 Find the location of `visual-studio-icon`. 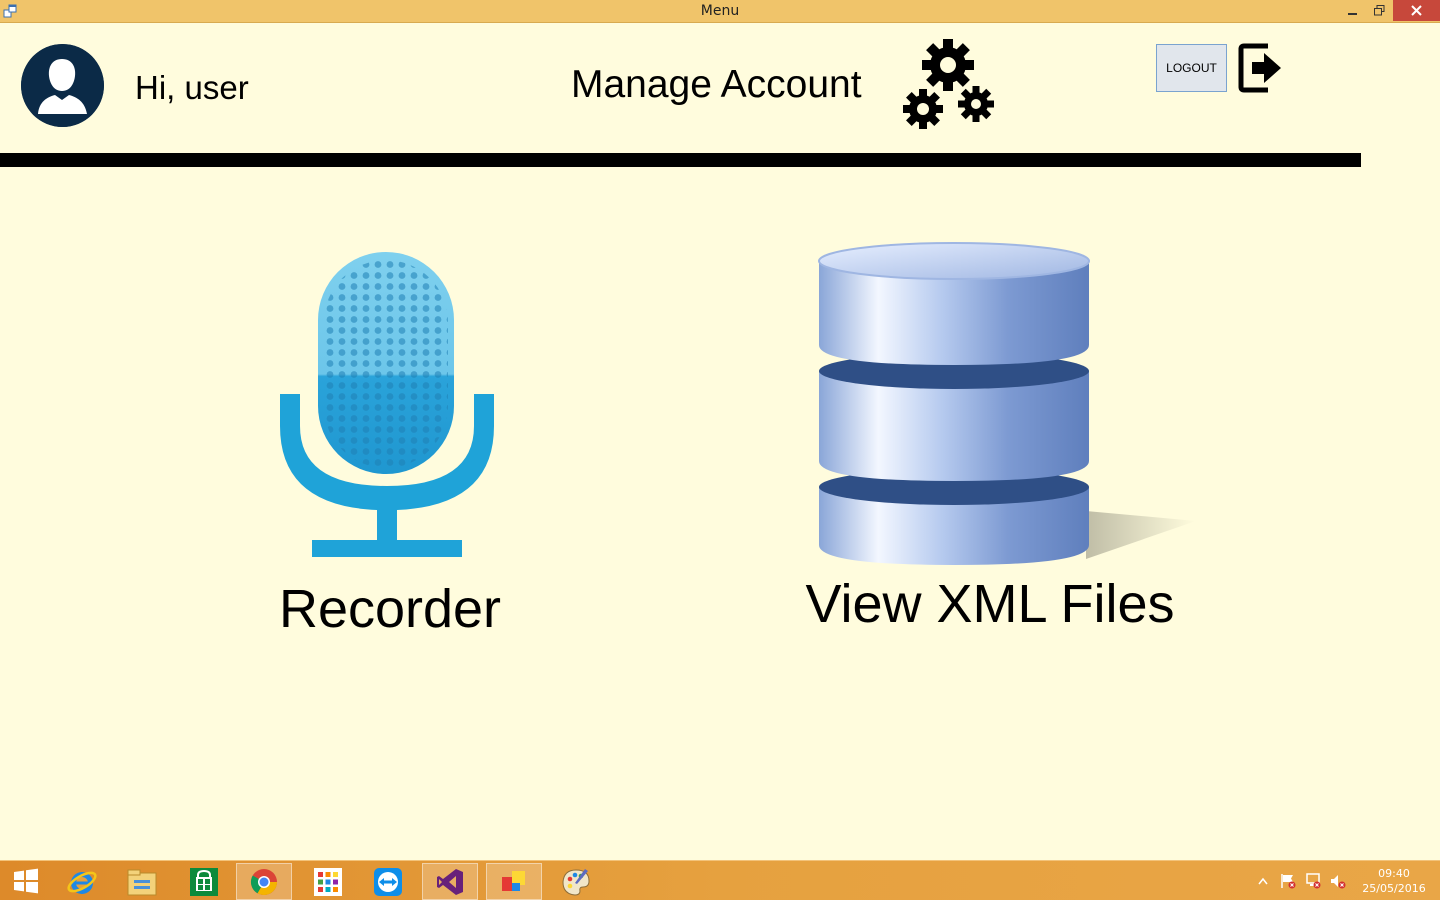

visual-studio-icon is located at coordinates (450, 881).